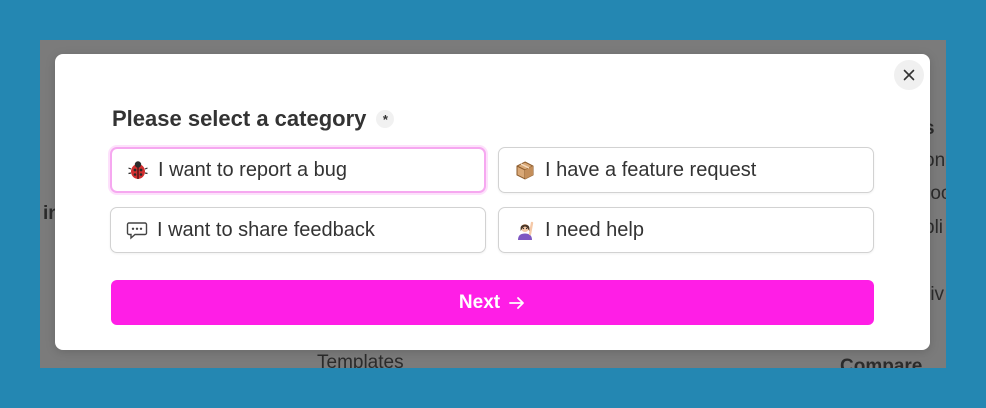  What do you see at coordinates (594, 229) in the screenshot?
I see `option-label: I need help` at bounding box center [594, 229].